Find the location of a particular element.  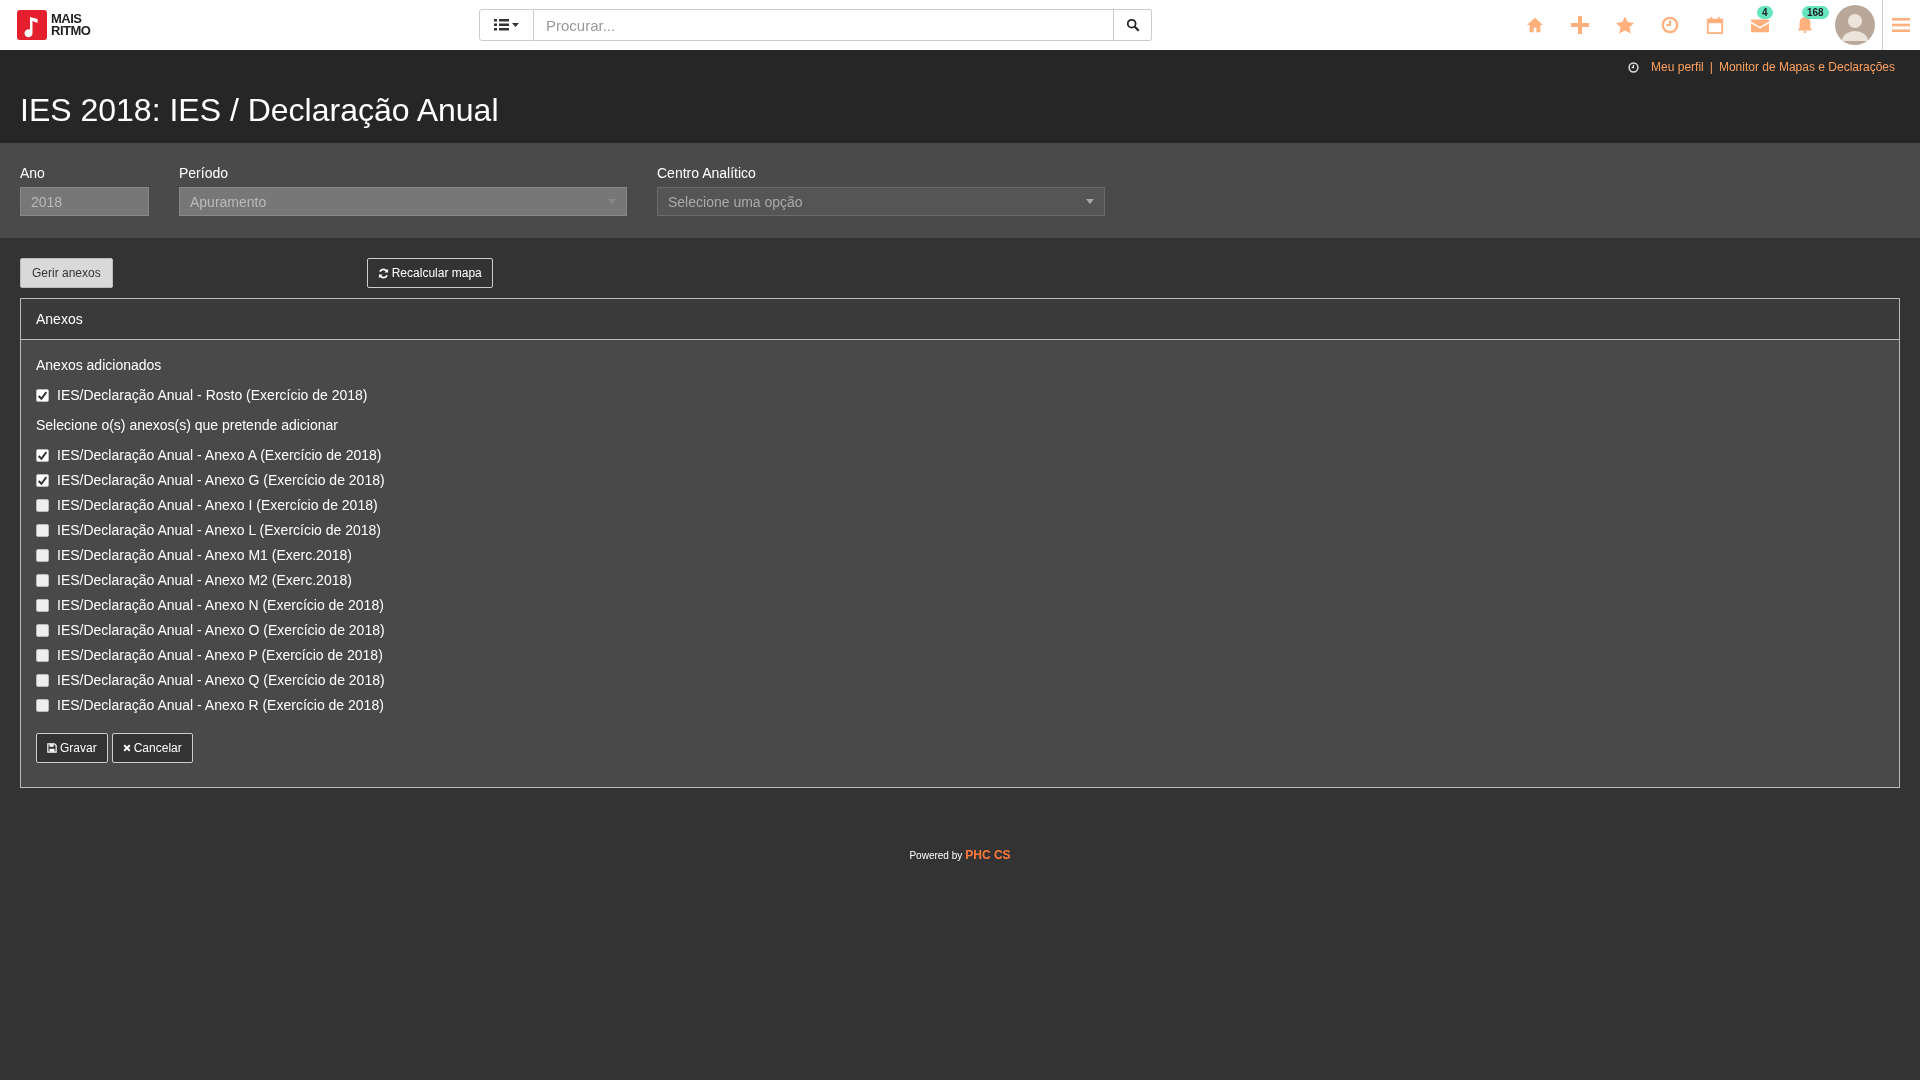

checkbox-label: IES/Declaração Anual - Anexo G (Exercício de 2018) is located at coordinates (221, 480).